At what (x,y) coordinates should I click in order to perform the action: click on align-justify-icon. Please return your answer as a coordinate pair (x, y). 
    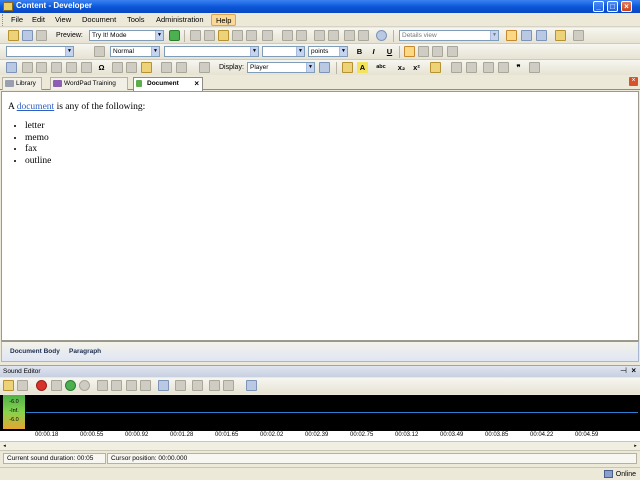
    Looking at the image, I should click on (452, 51).